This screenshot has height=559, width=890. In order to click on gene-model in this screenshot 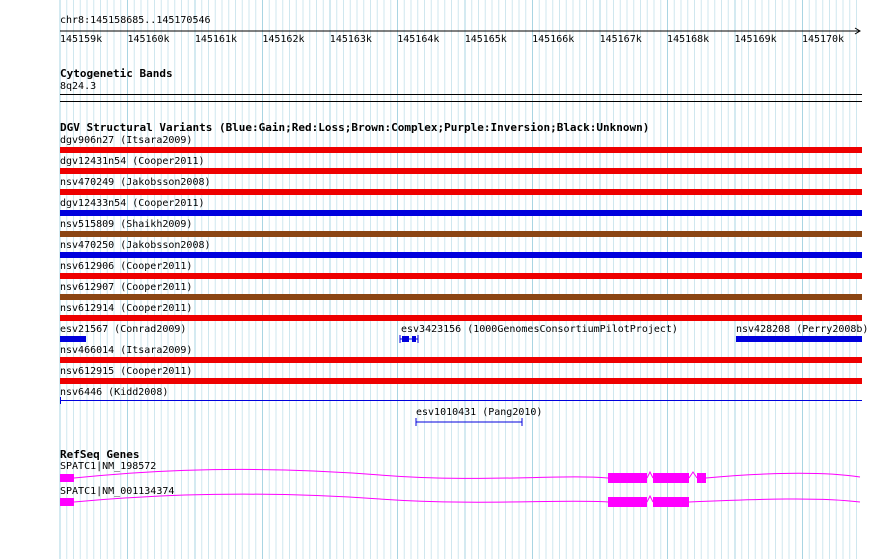, I will do `click(445, 503)`.